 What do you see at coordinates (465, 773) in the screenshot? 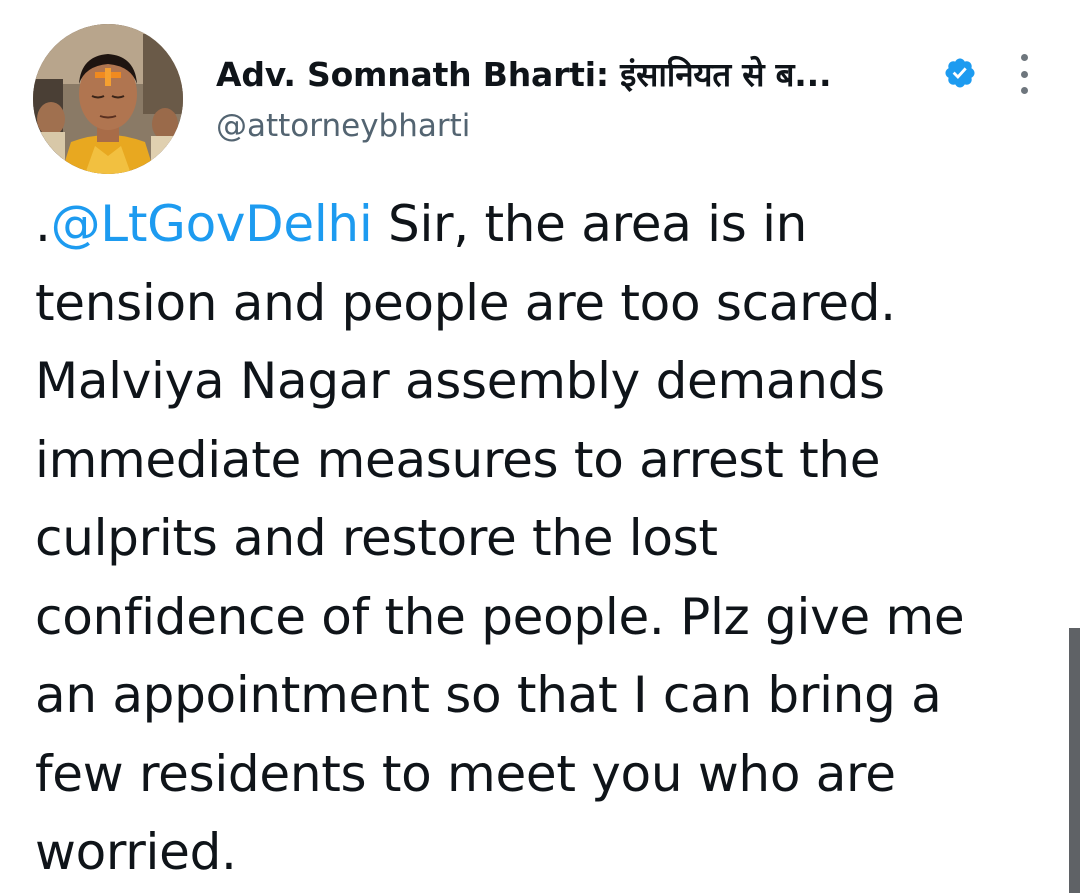
I see `tweet-line: few residents to meet you who are` at bounding box center [465, 773].